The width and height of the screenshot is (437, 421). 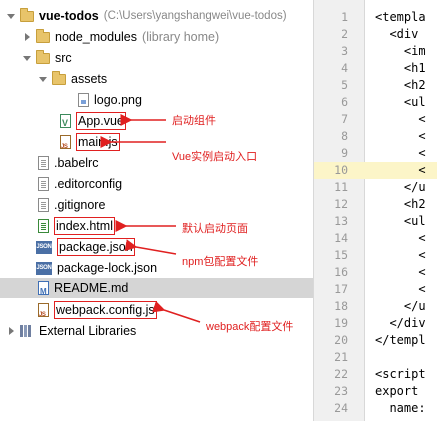 What do you see at coordinates (88, 184) in the screenshot?
I see `editorconfig-label: .editorconfig` at bounding box center [88, 184].